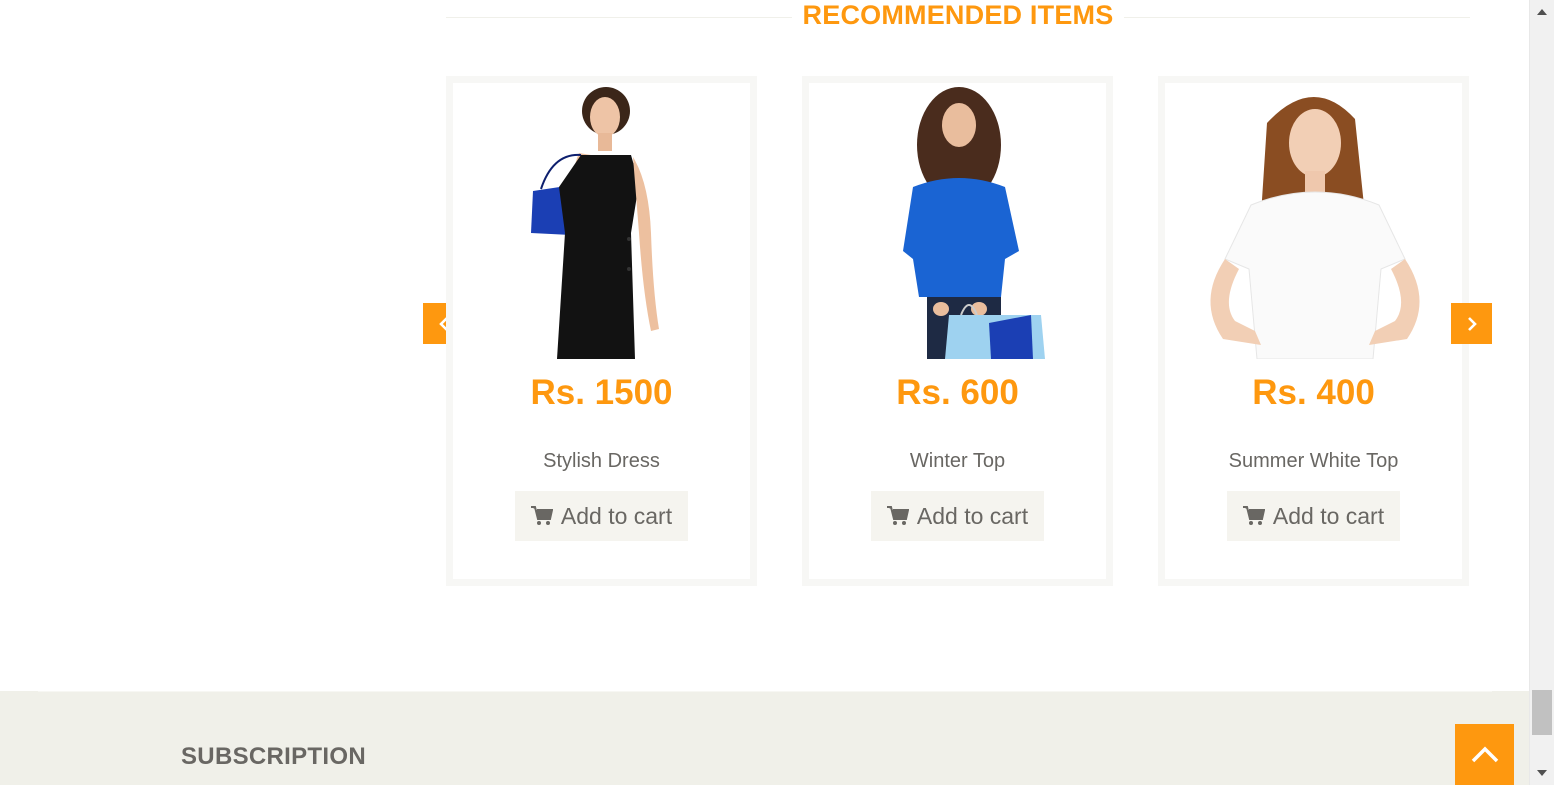 The width and height of the screenshot is (1554, 785). I want to click on chevron-right-icon, so click(1472, 323).